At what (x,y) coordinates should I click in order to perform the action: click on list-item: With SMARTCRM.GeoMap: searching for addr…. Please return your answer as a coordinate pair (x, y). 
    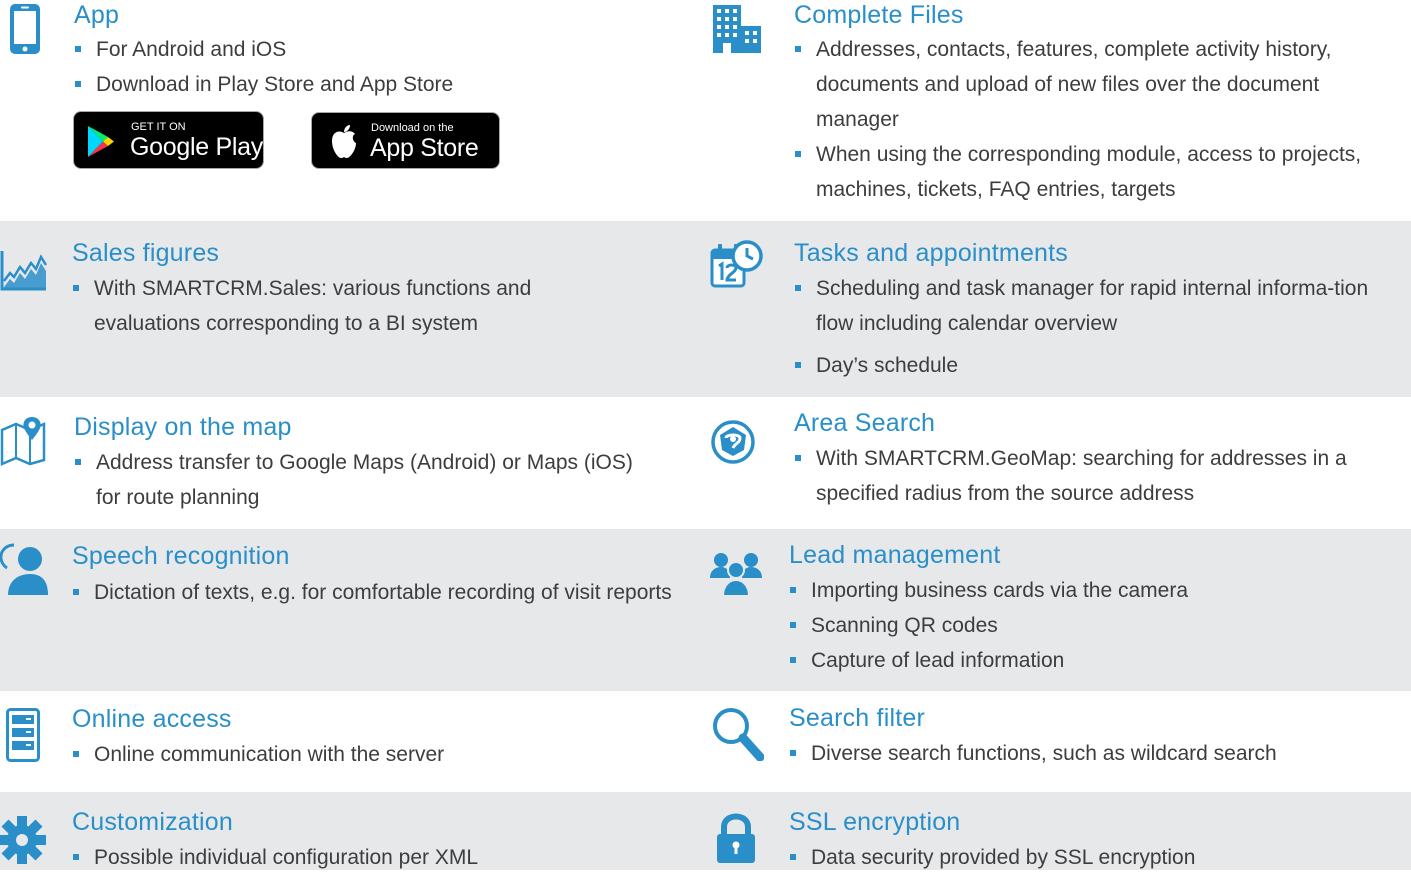
    Looking at the image, I should click on (1097, 476).